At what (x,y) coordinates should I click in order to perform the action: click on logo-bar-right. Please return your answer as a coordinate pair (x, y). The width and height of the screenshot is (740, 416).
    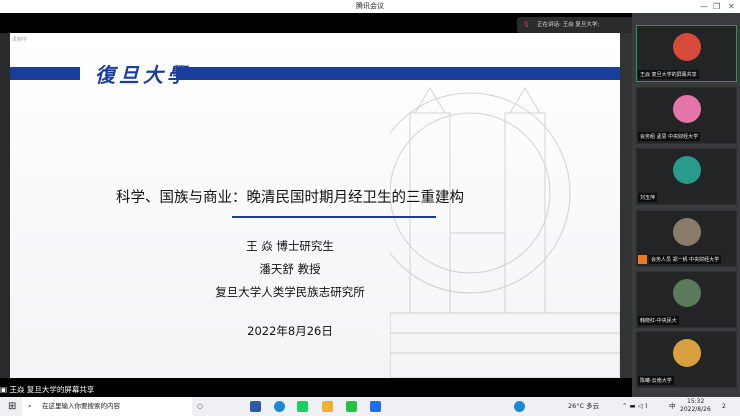
    Looking at the image, I should click on (398, 73).